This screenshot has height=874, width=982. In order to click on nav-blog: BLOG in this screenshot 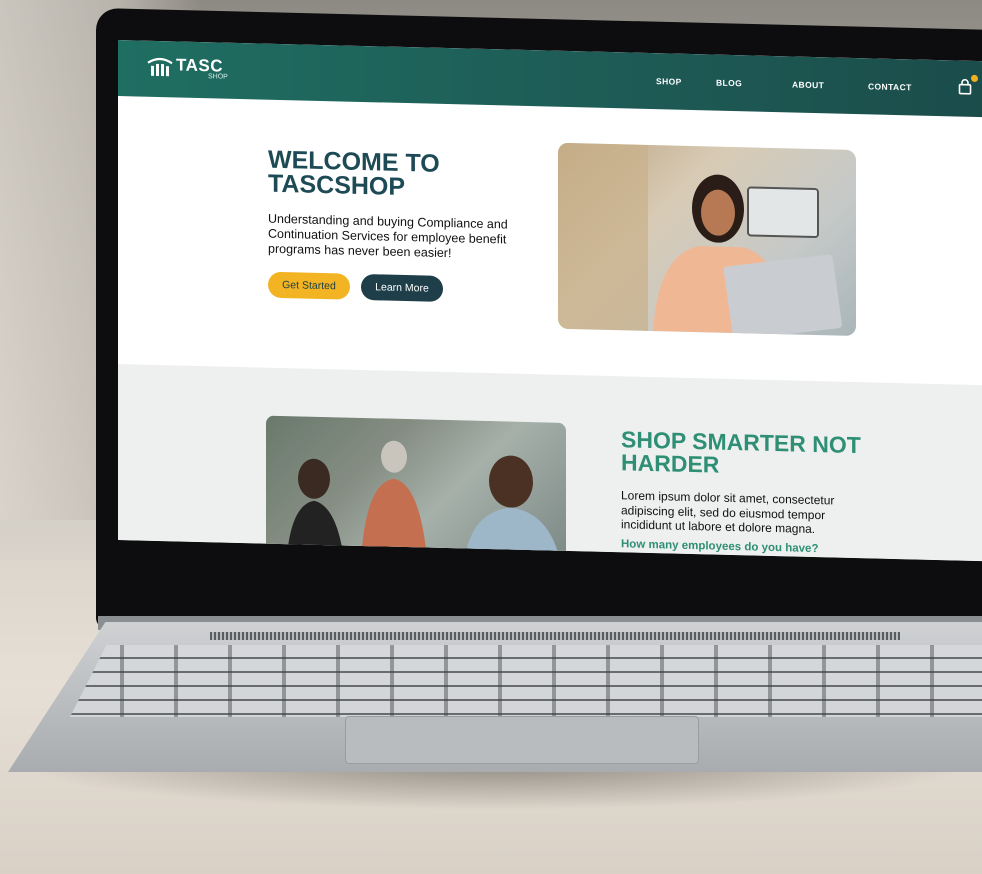, I will do `click(729, 83)`.